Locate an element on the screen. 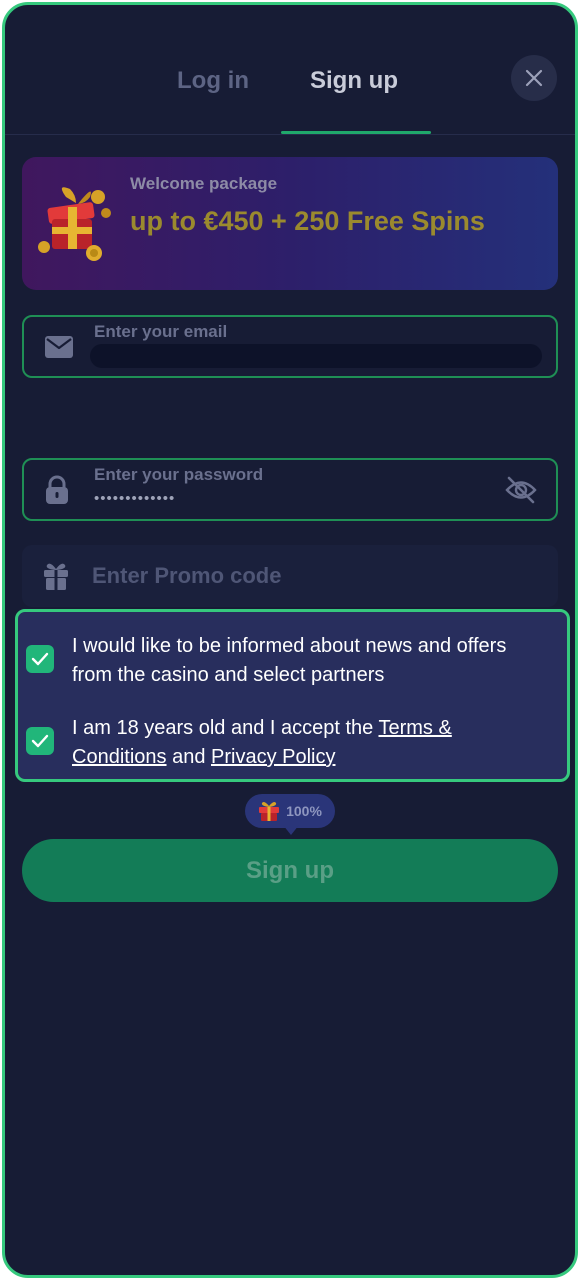  close-button is located at coordinates (534, 78).